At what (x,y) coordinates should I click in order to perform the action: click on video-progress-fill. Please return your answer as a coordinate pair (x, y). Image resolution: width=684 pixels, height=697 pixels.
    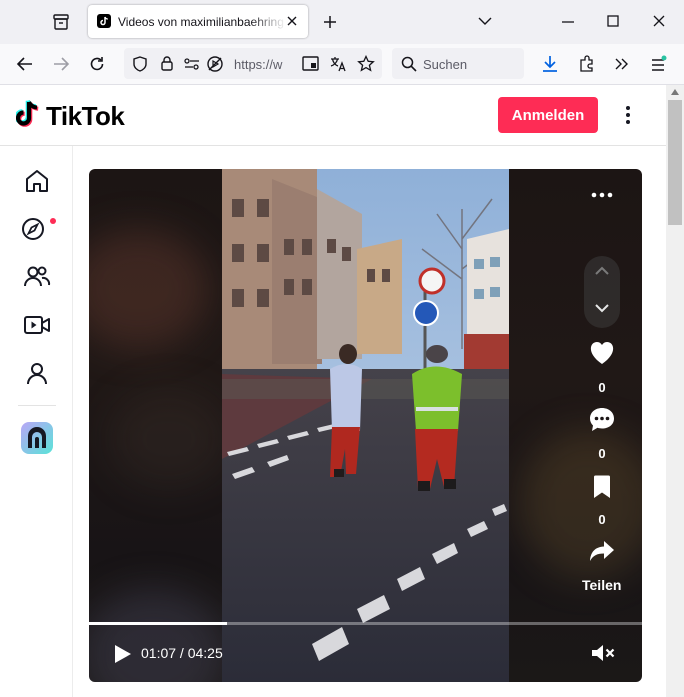
    Looking at the image, I should click on (158, 623).